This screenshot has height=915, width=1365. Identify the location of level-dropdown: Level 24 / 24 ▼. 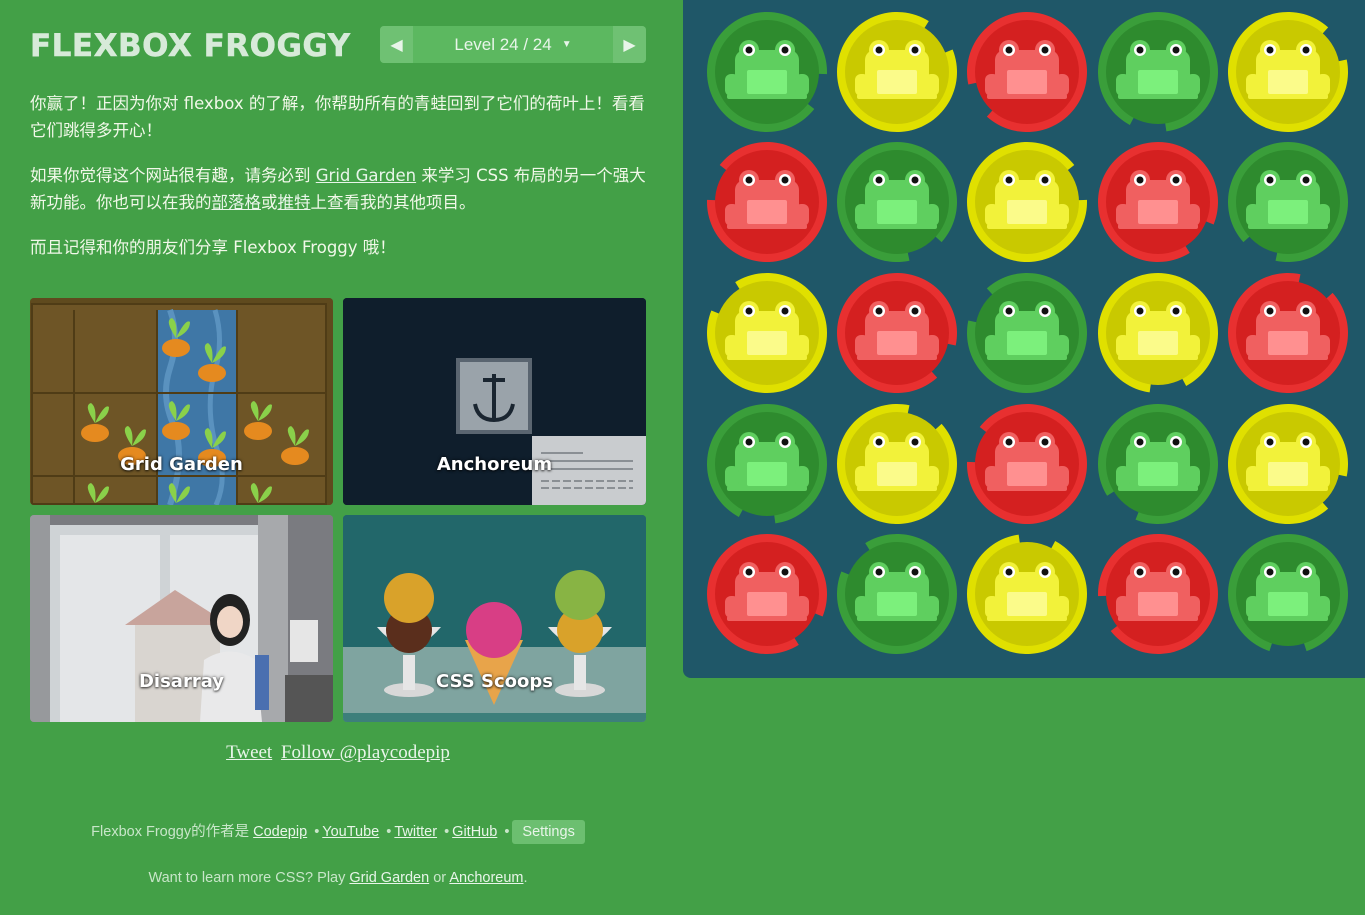
(513, 44).